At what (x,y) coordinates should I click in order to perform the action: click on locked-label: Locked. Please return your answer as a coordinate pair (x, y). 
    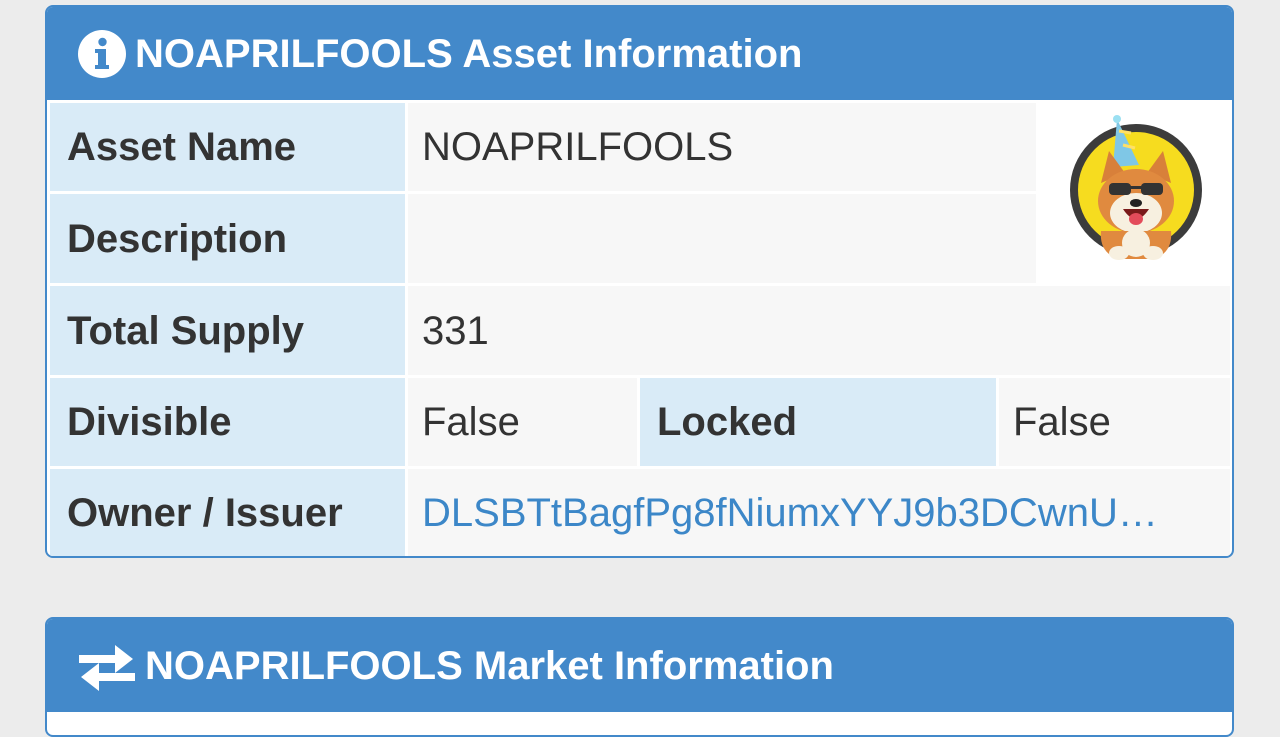
    Looking at the image, I should click on (818, 422).